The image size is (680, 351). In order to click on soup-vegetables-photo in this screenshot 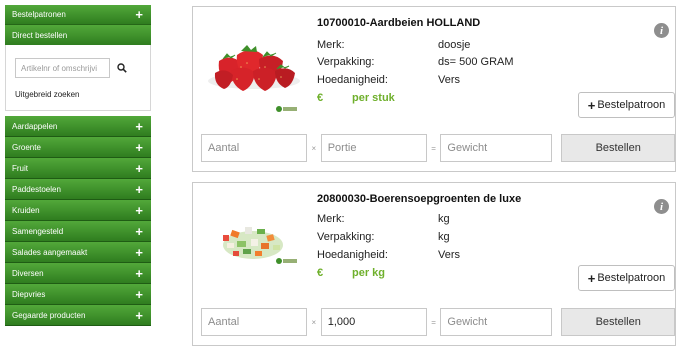, I will do `click(254, 243)`.